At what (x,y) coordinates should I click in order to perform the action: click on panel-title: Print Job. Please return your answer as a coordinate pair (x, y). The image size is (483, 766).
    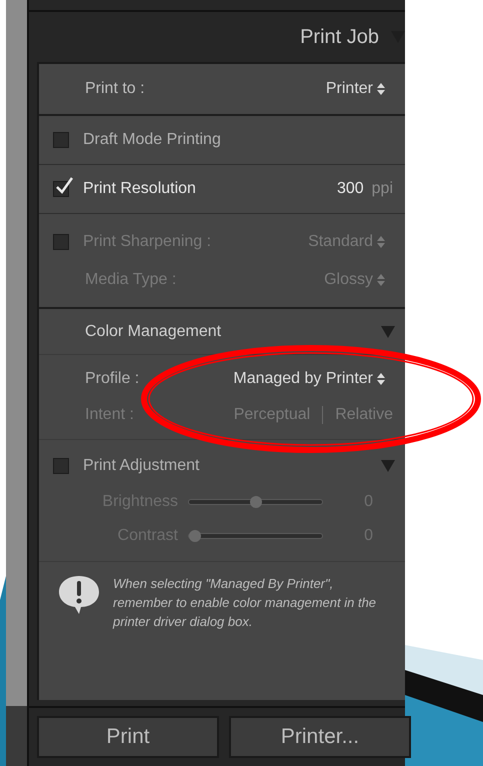
    Looking at the image, I should click on (339, 37).